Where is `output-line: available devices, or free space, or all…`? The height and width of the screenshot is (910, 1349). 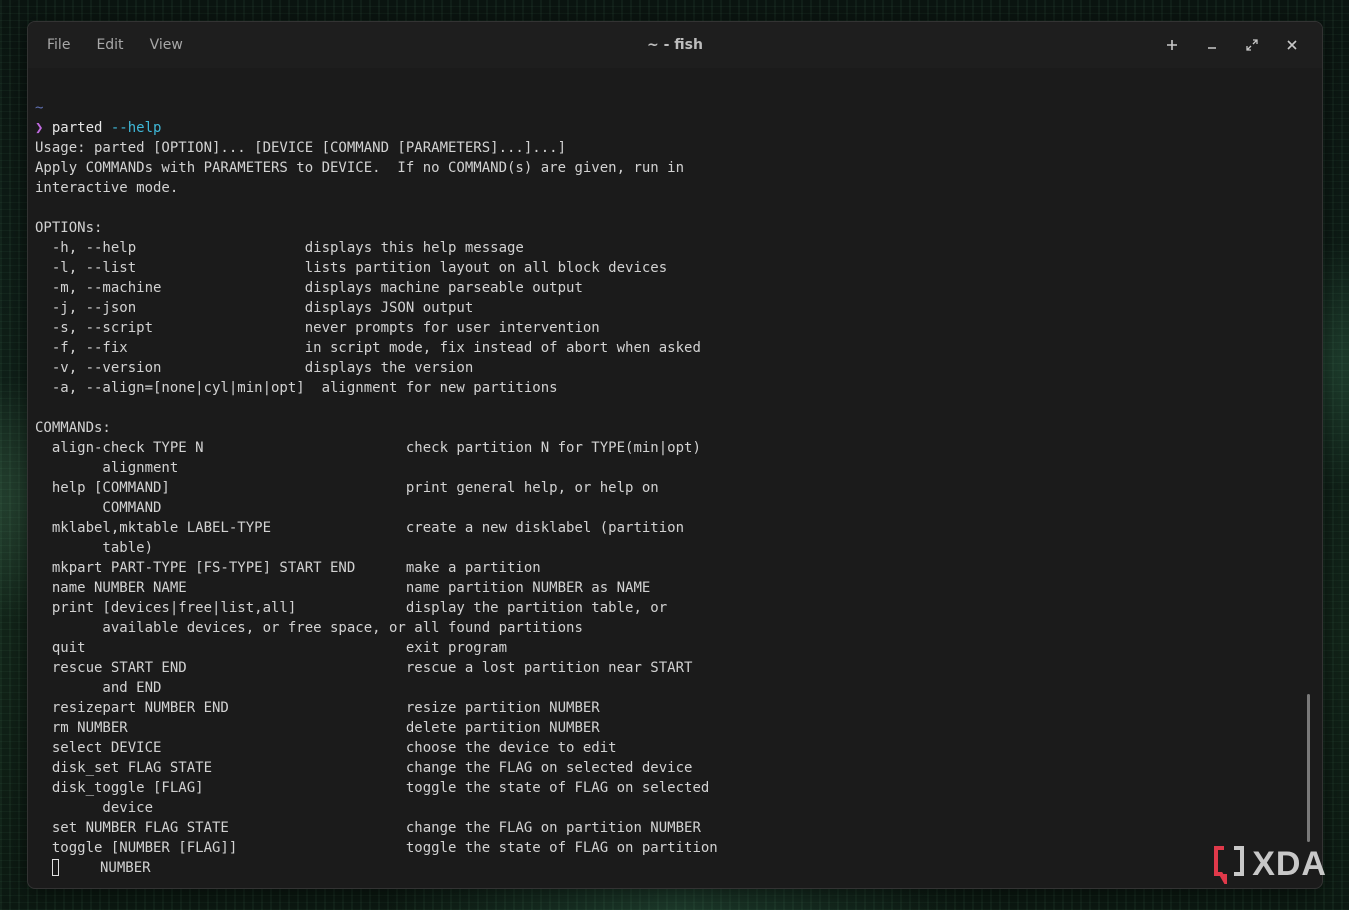
output-line: available devices, or free space, or all… is located at coordinates (309, 628).